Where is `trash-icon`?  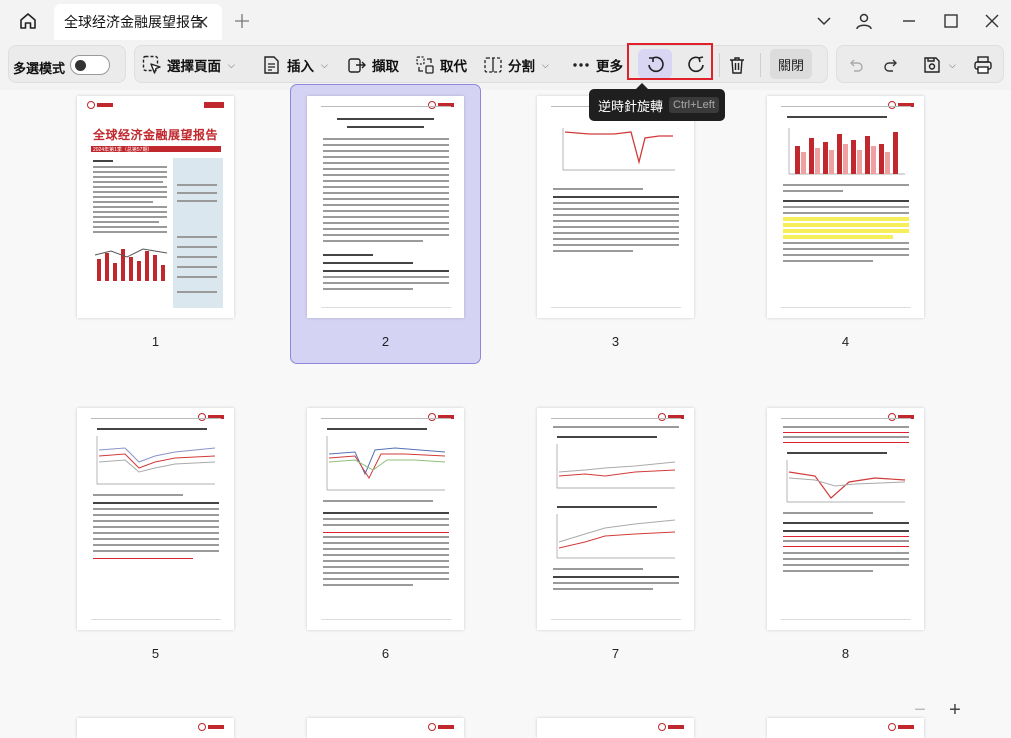
trash-icon is located at coordinates (737, 65).